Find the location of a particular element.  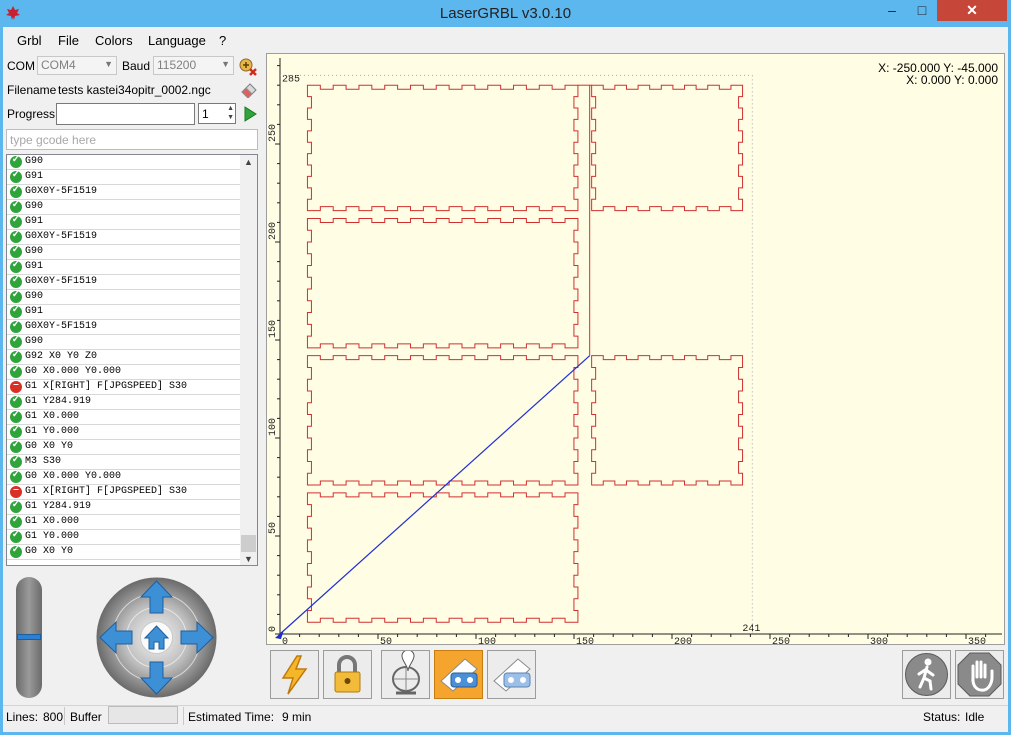

close-button: ✕ is located at coordinates (972, 10).